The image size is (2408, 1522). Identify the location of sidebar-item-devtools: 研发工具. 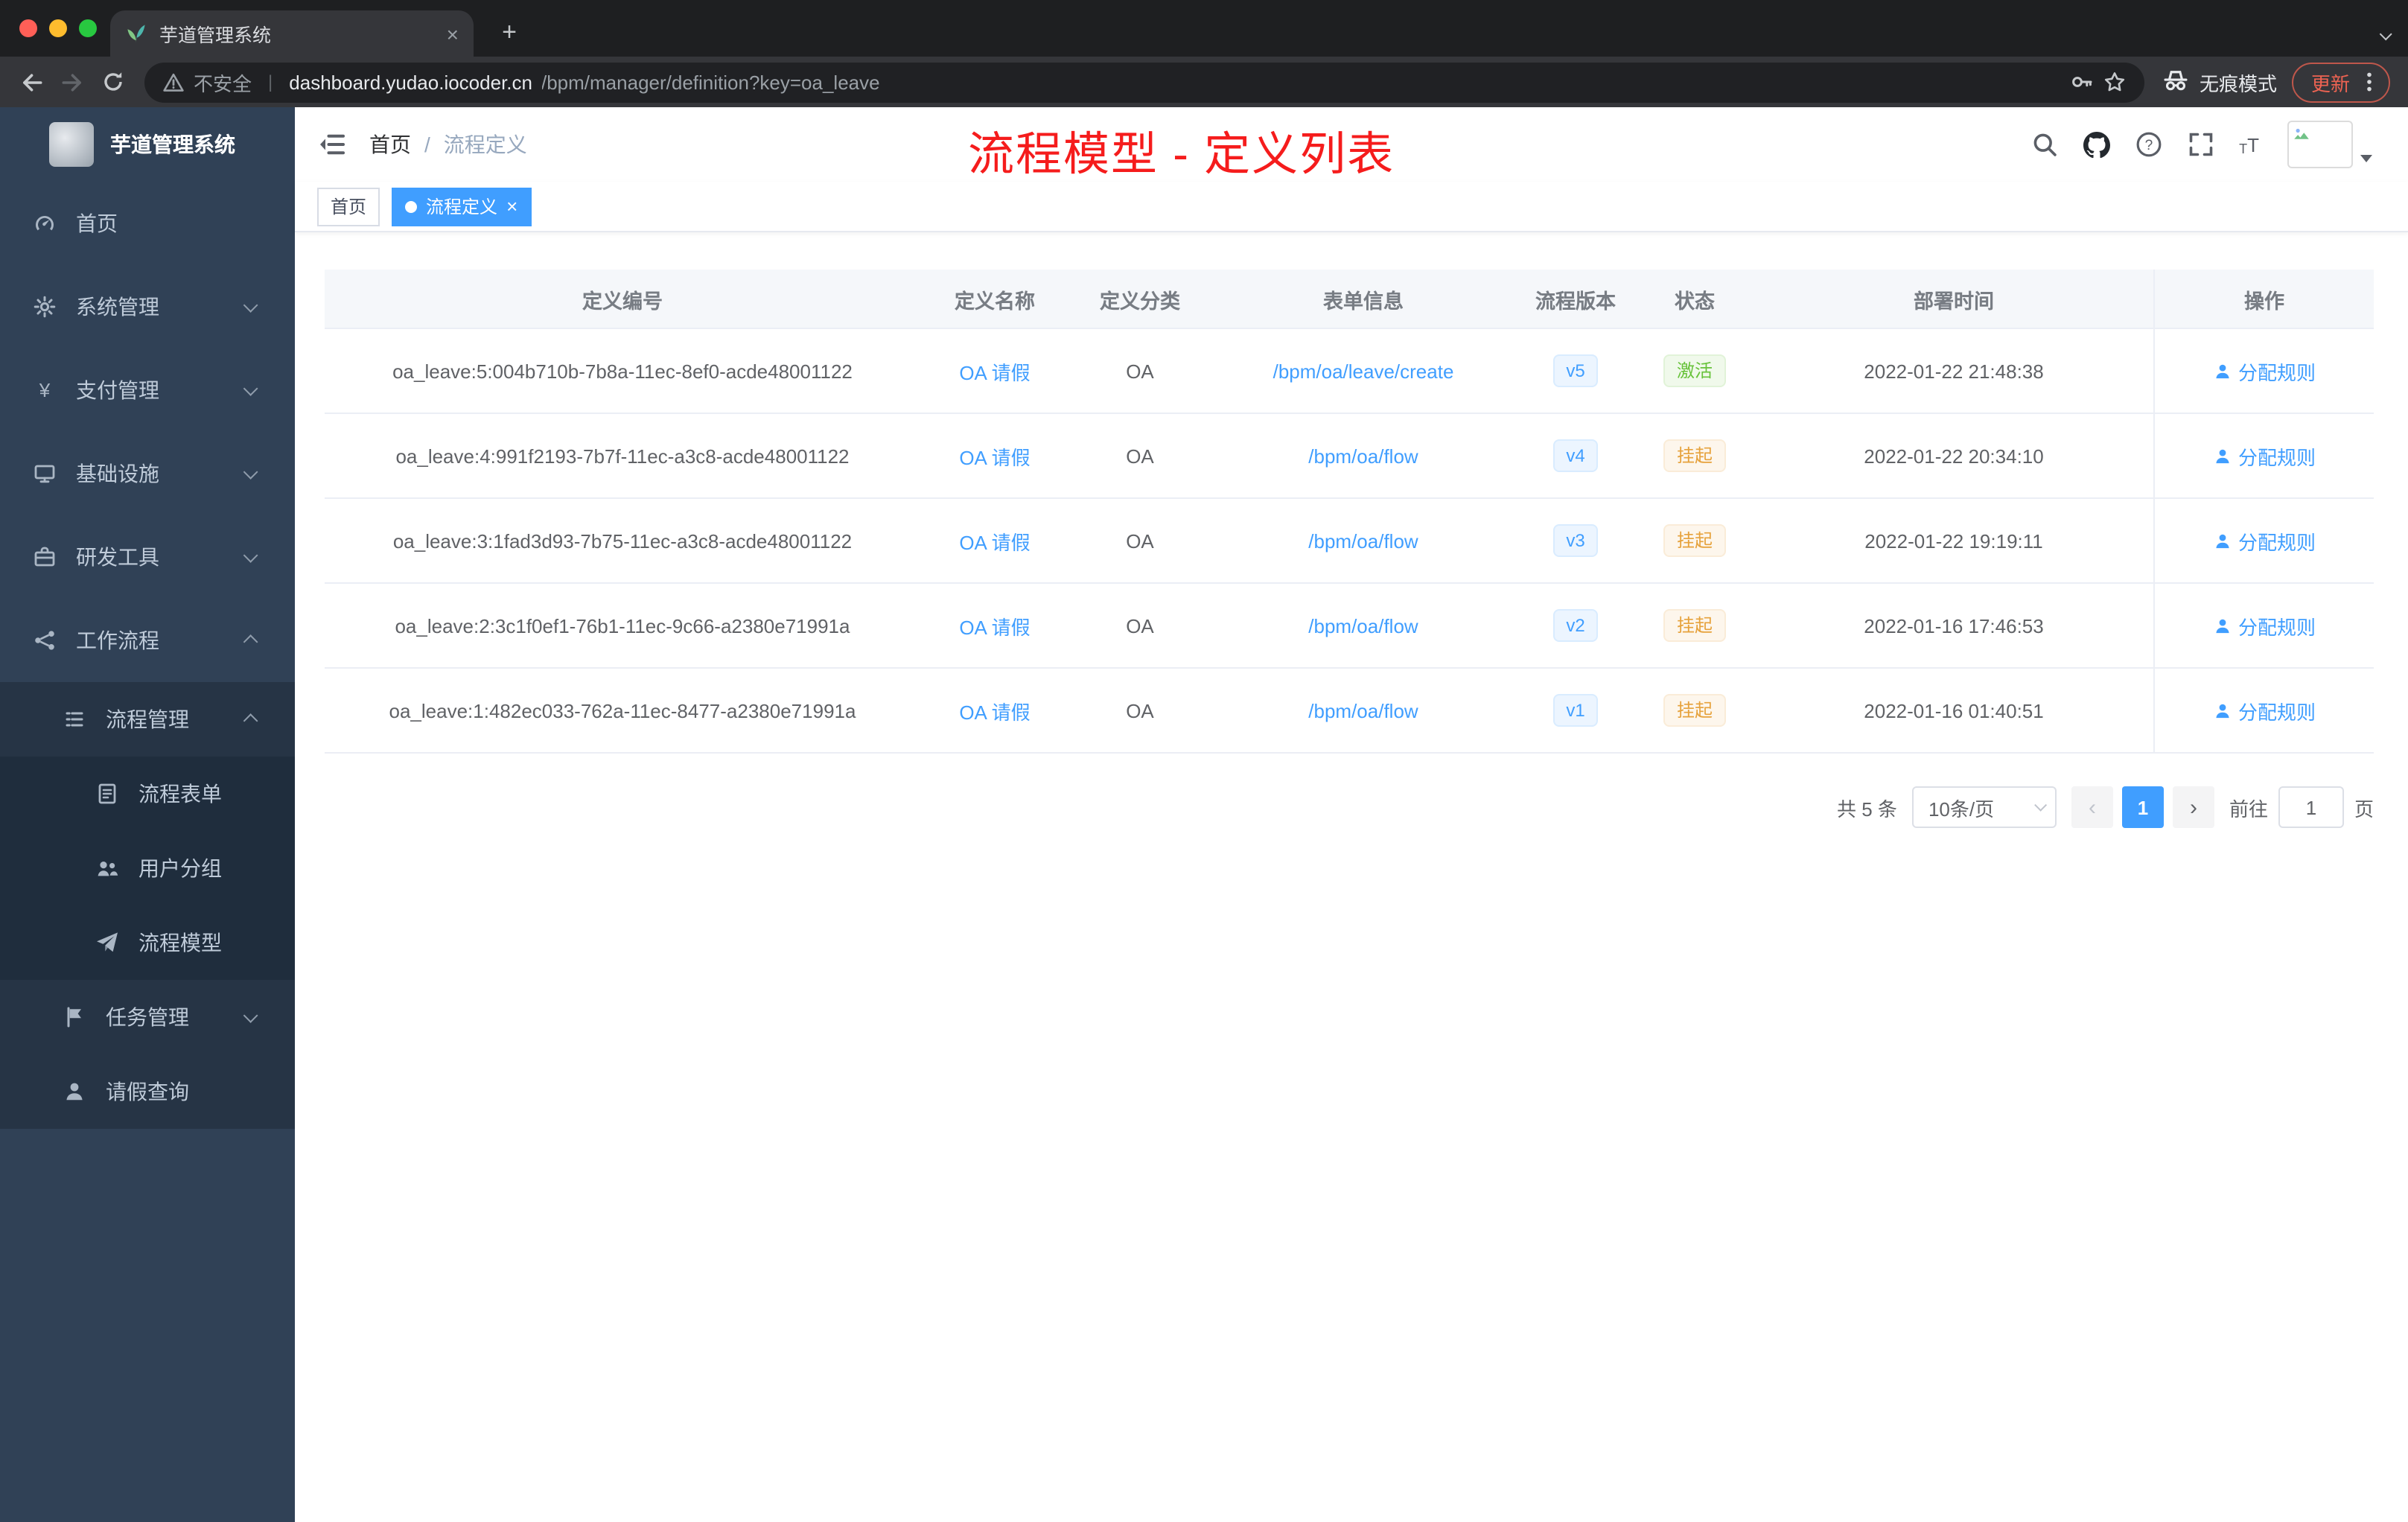
(147, 557).